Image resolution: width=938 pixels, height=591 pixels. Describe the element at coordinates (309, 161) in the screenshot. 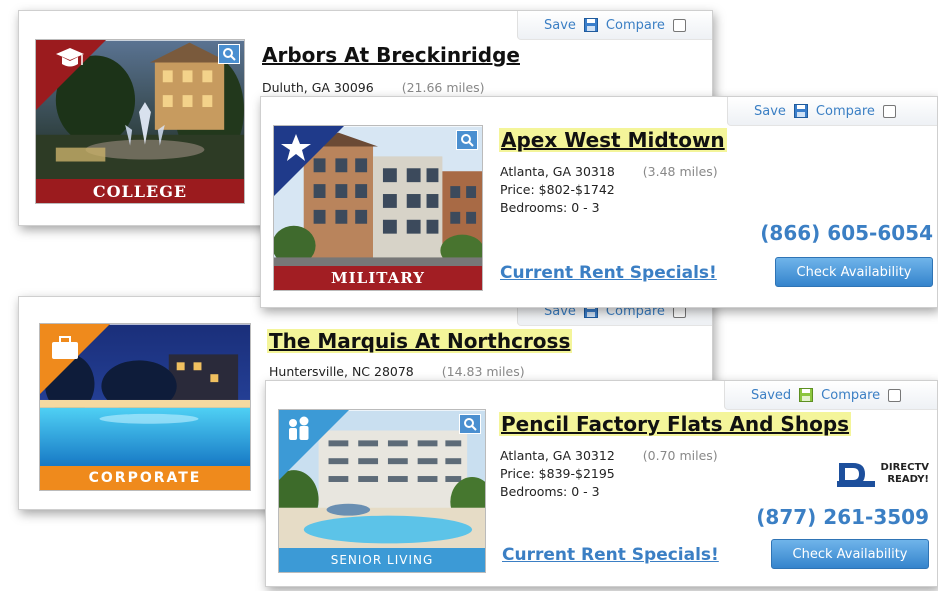

I see `star-icon` at that location.